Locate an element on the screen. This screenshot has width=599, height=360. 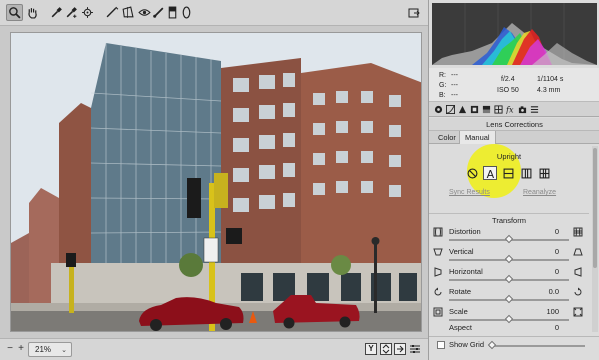
zoom-level-value: 21% is located at coordinates (43, 349).